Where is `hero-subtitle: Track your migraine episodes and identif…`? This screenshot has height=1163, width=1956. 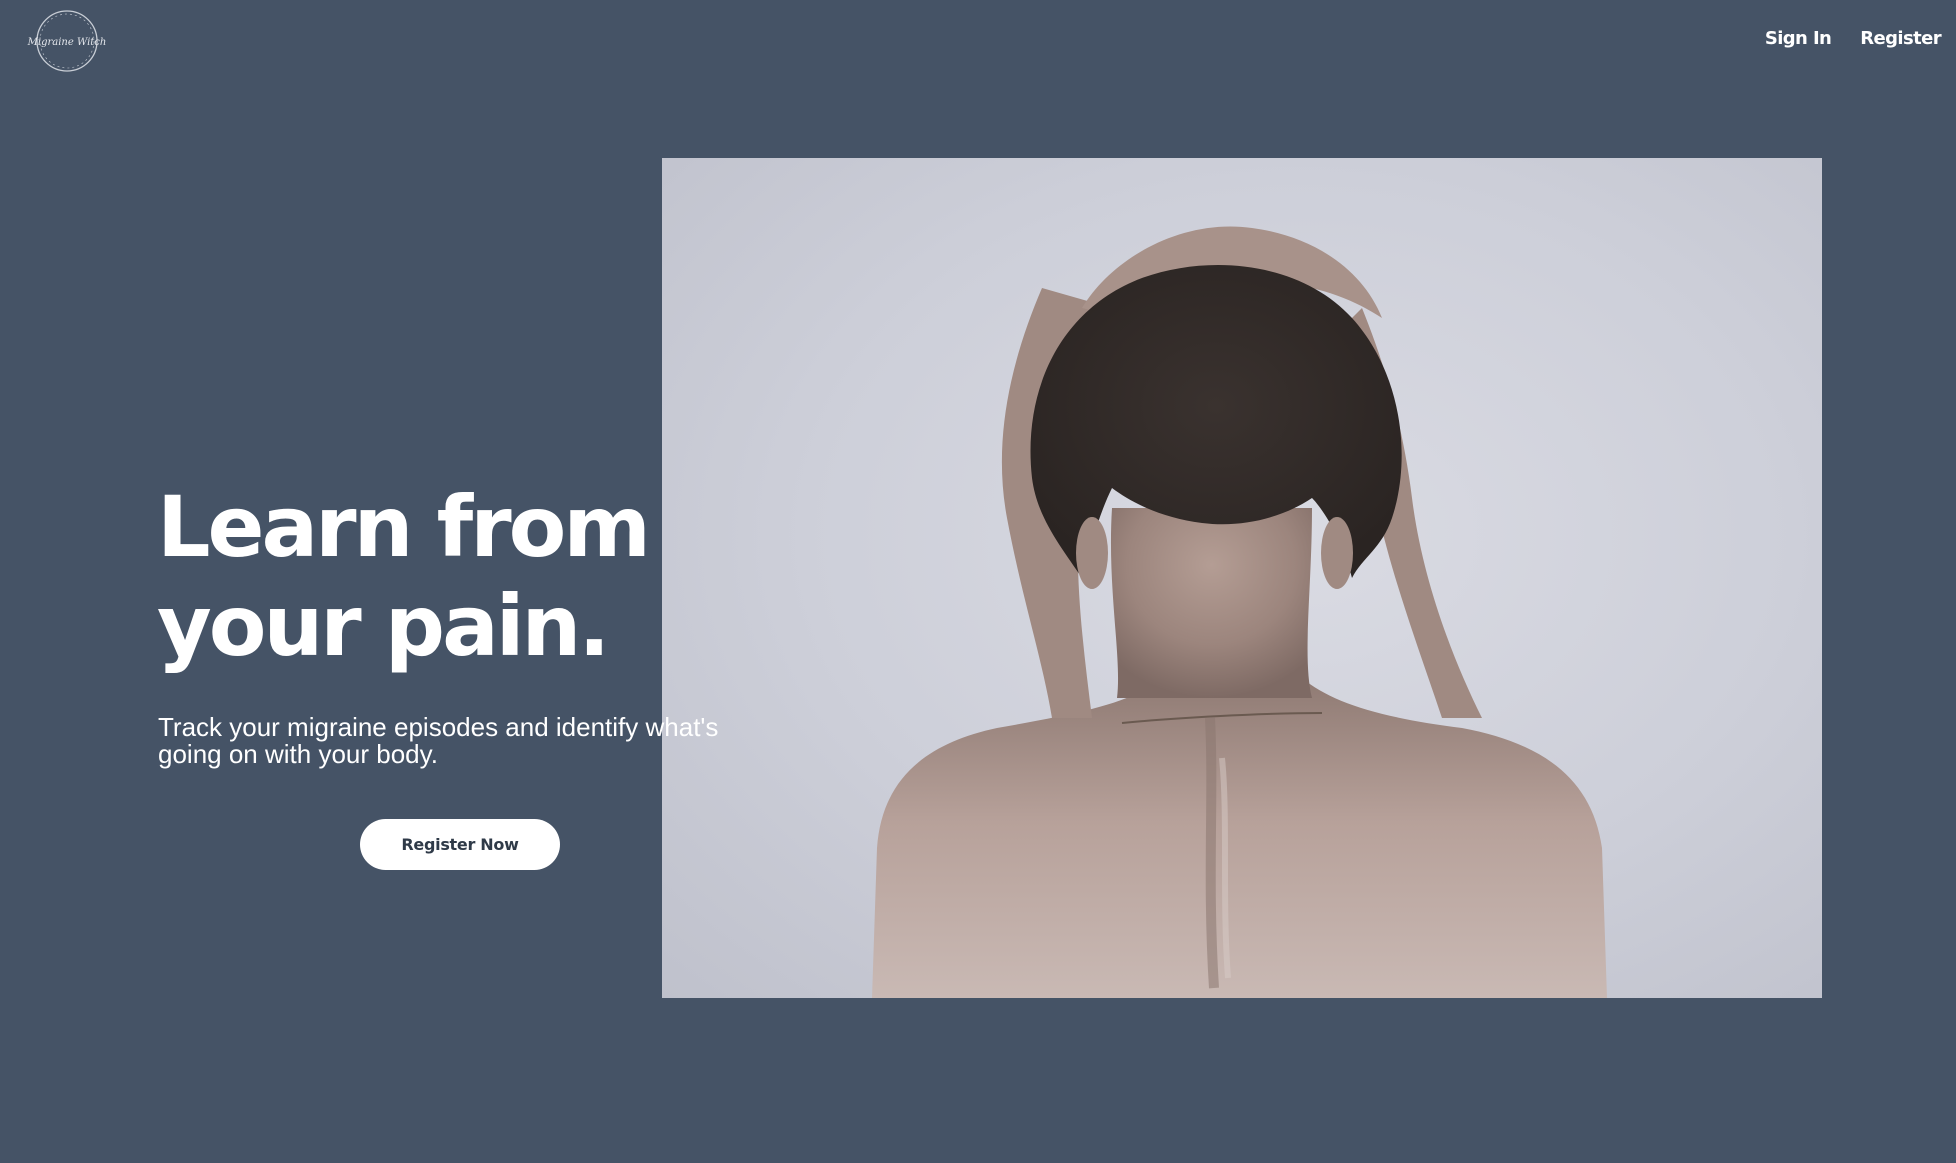
hero-subtitle: Track your migraine episodes and identif… is located at coordinates (438, 740).